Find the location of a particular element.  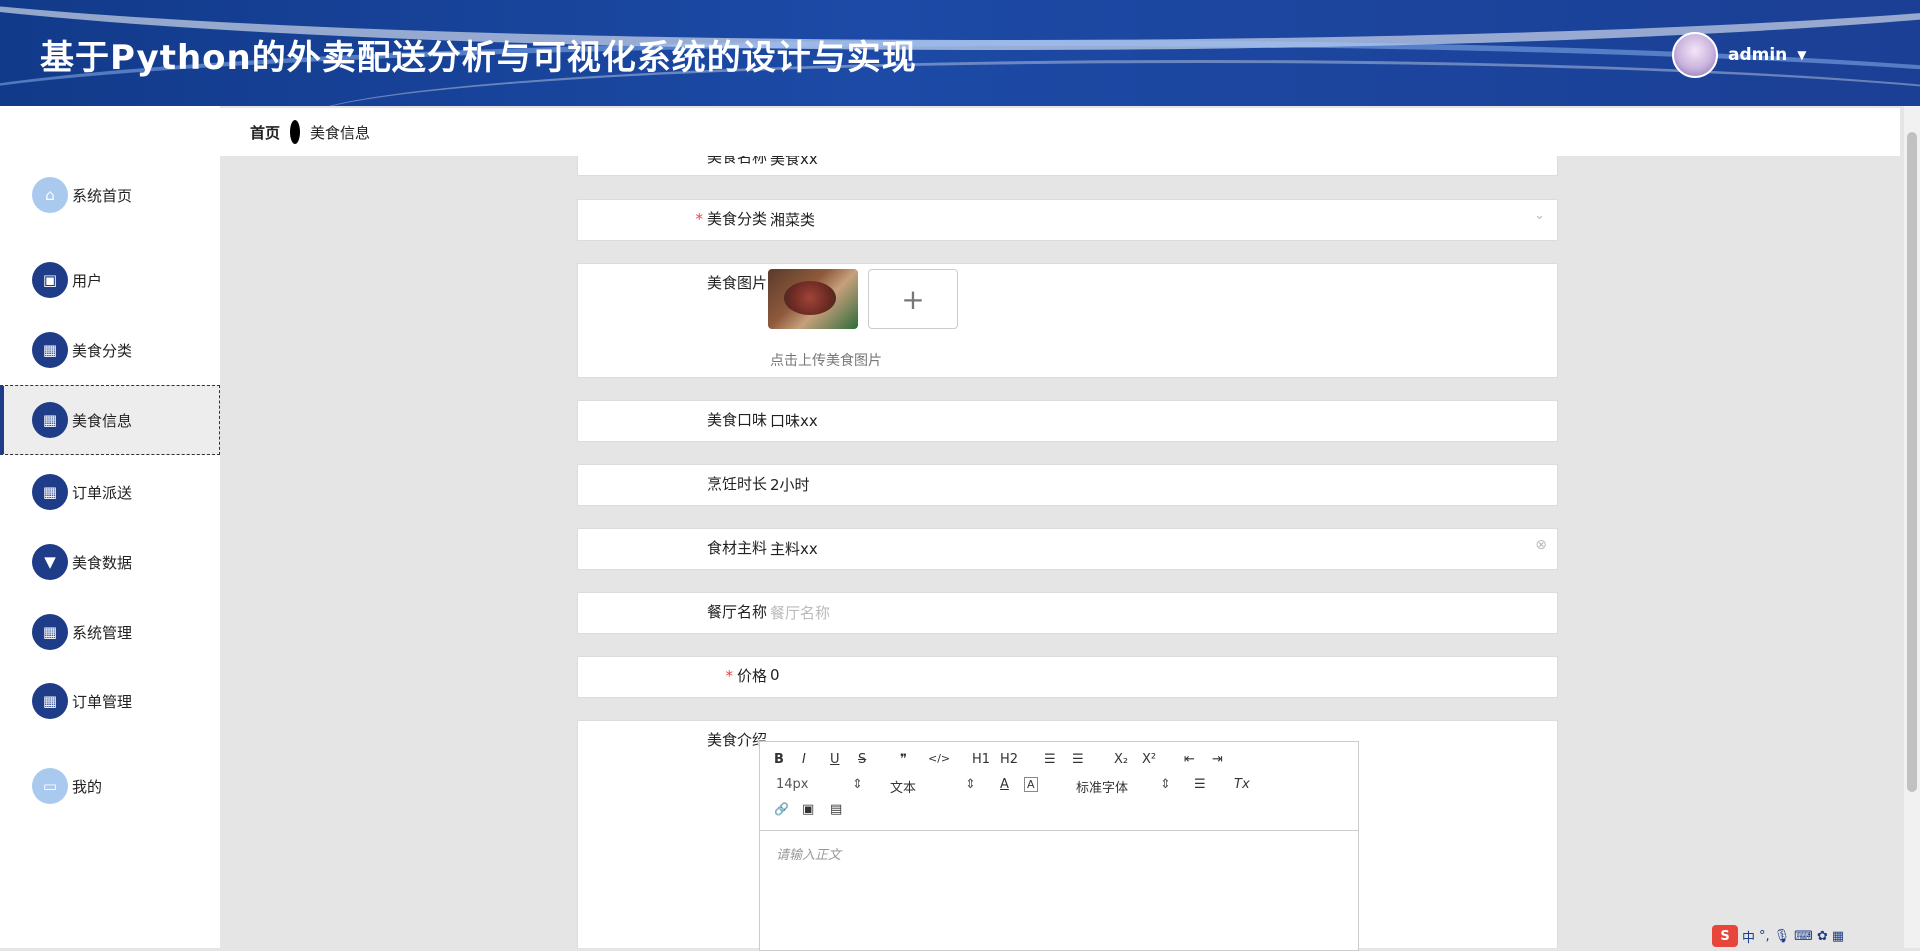

subscript-button: X₂ is located at coordinates (1121, 759).